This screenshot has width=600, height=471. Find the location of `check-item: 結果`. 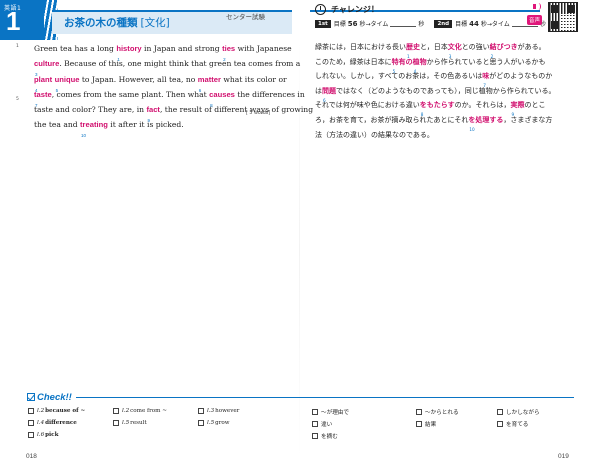

check-item: 結果 is located at coordinates (426, 424).